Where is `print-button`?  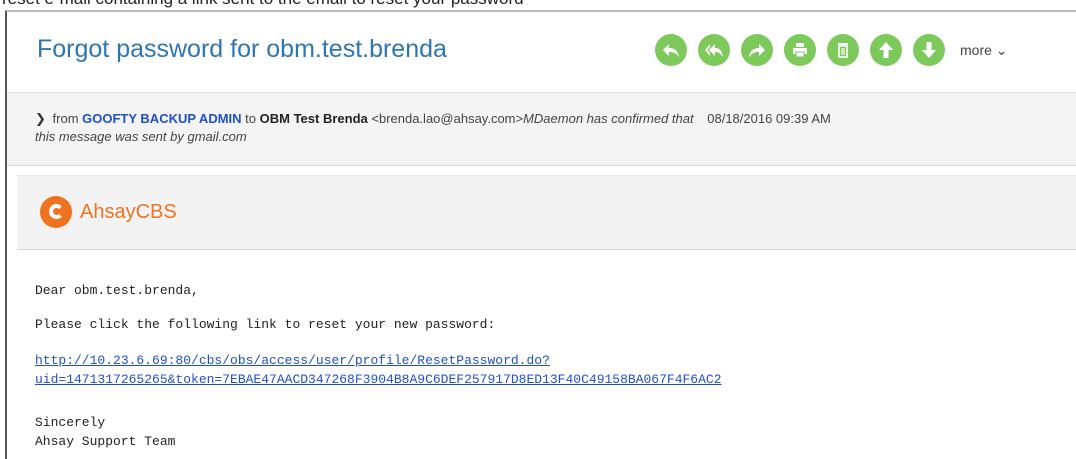 print-button is located at coordinates (800, 50).